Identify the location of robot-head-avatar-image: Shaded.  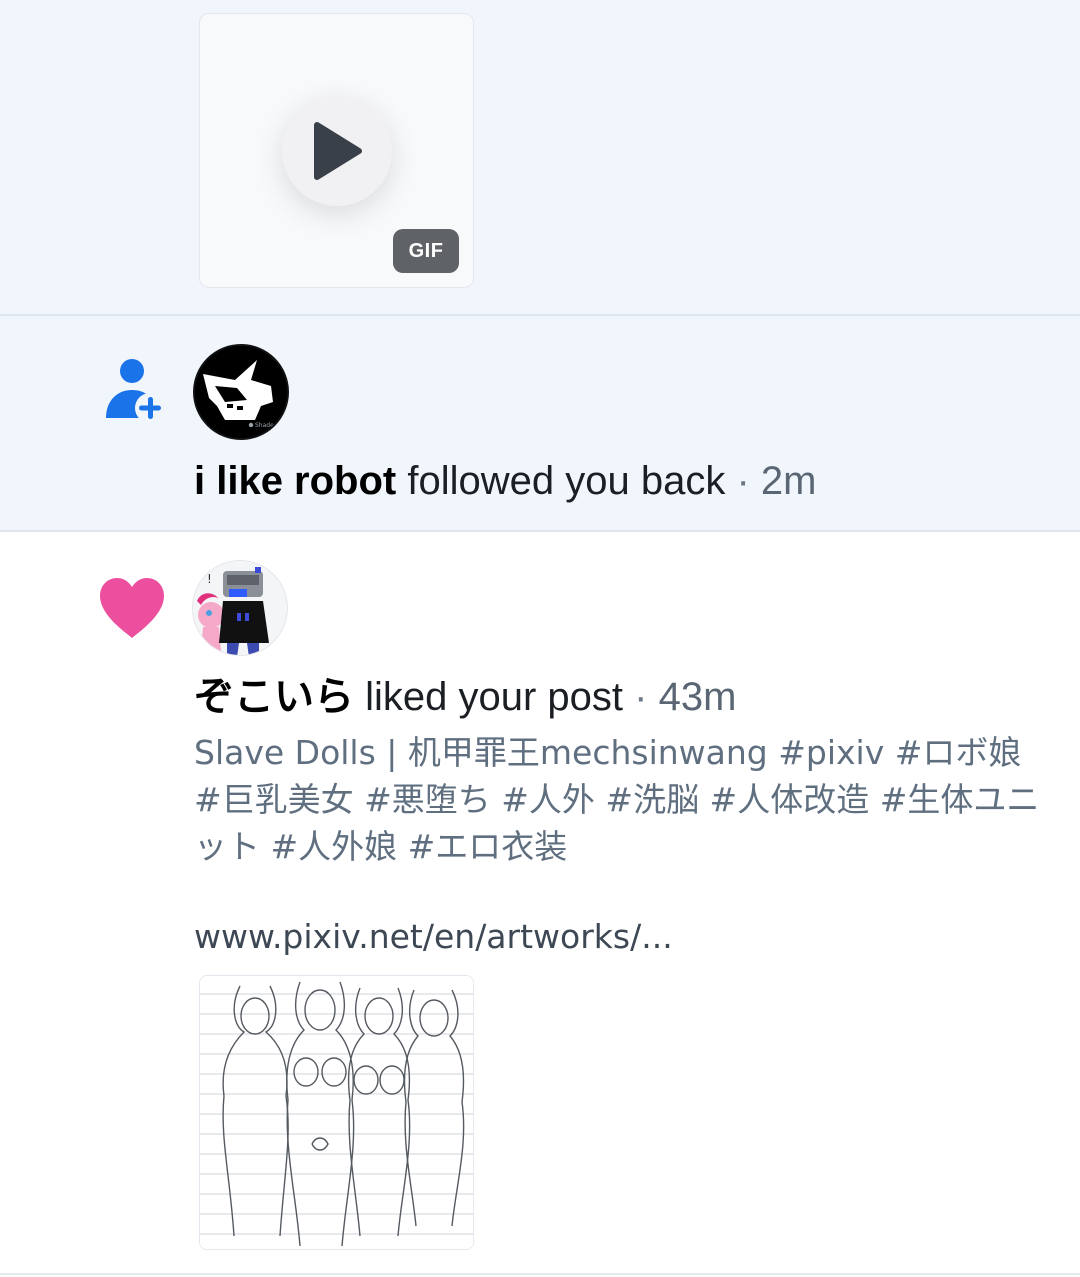
(241, 392).